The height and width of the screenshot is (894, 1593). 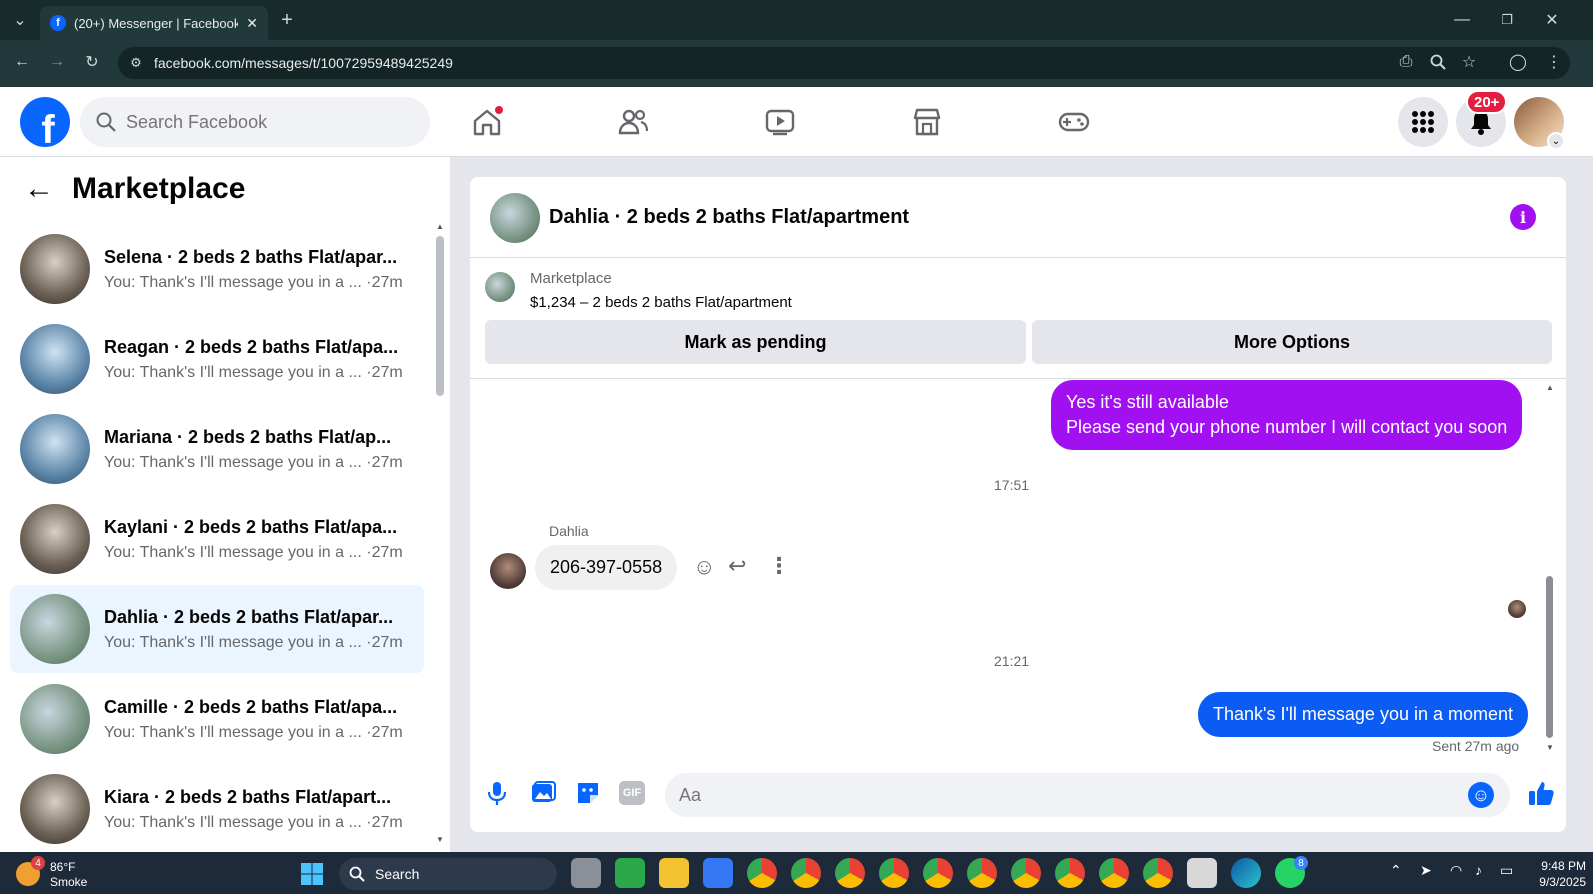 What do you see at coordinates (1550, 568) in the screenshot?
I see `chat-scrollbar: ▲ ▼` at bounding box center [1550, 568].